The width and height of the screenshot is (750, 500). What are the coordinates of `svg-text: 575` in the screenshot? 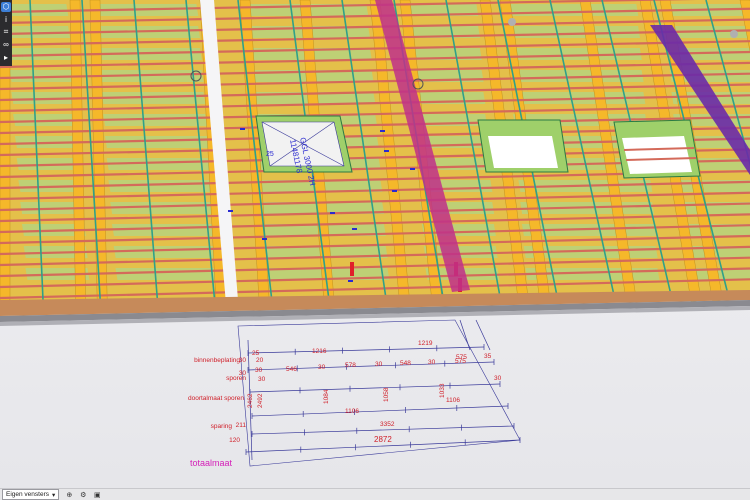 It's located at (460, 361).